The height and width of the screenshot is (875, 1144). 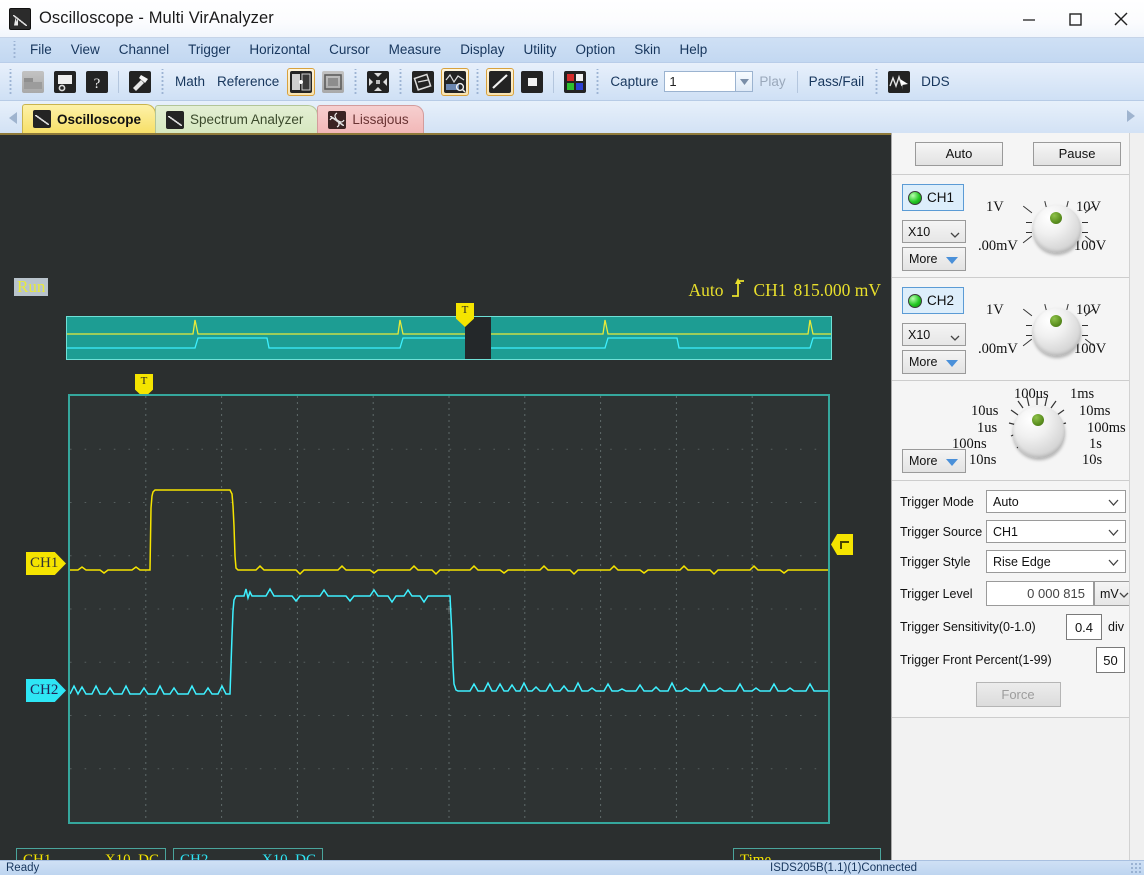 I want to click on trigger-sensitivity-unit: div, so click(x=1116, y=627).